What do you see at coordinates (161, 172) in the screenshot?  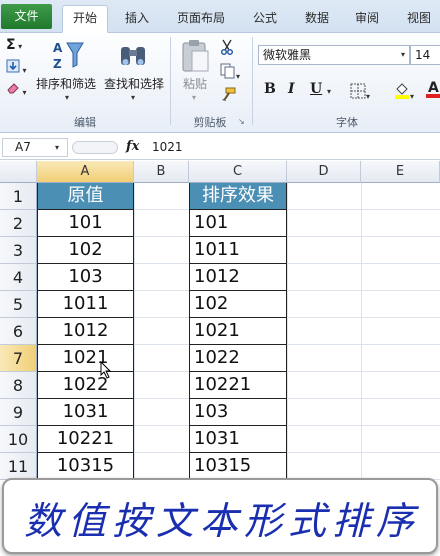 I see `column-header-b: B` at bounding box center [161, 172].